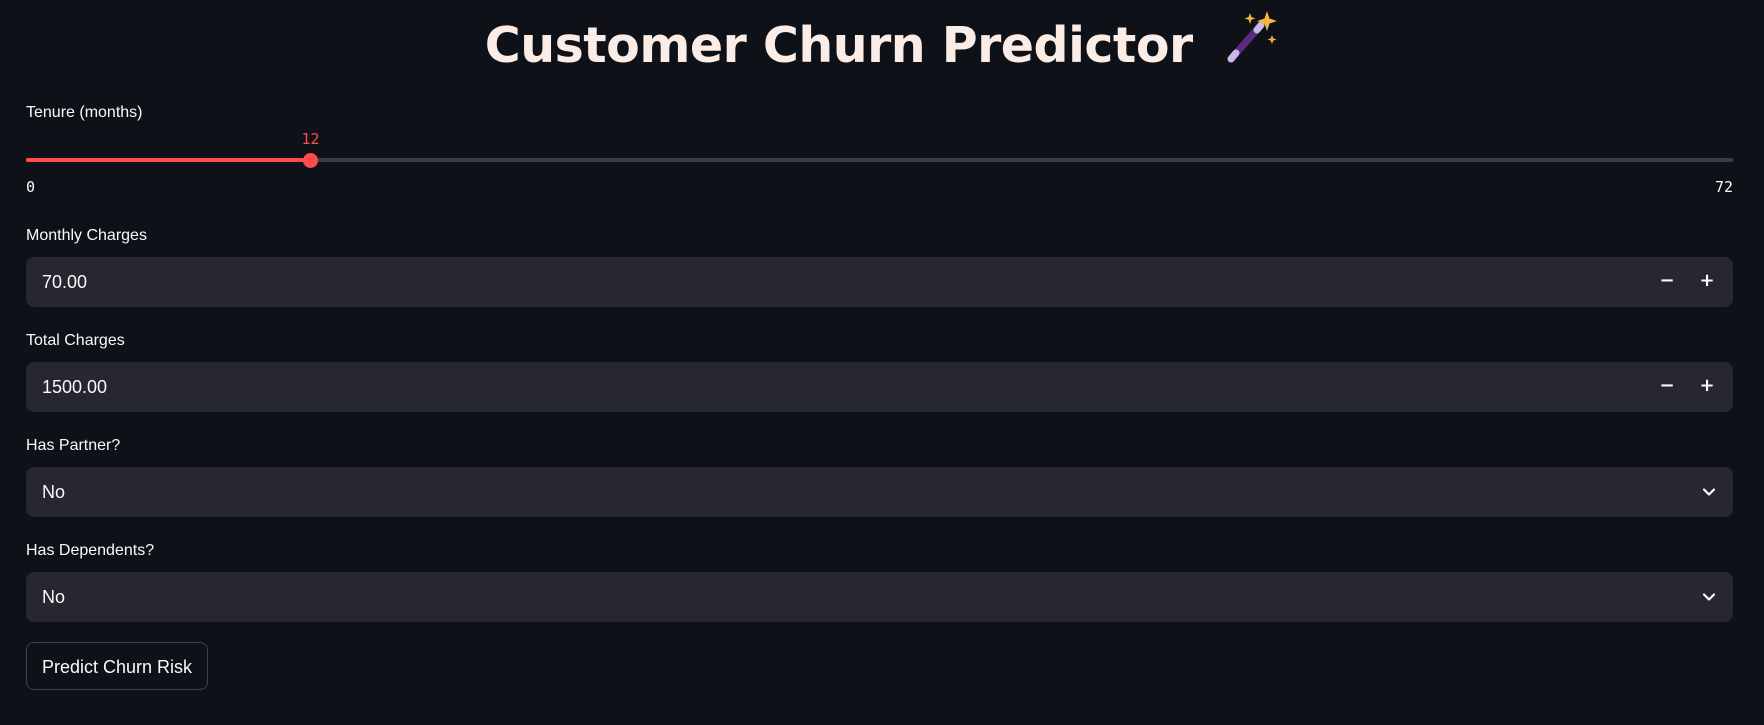  I want to click on tenure-max-label: 72, so click(1723, 187).